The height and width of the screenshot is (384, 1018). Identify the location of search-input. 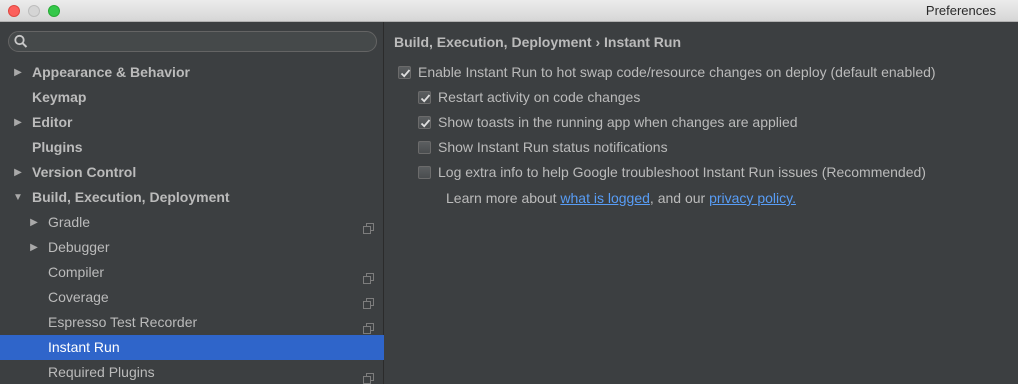
(200, 41).